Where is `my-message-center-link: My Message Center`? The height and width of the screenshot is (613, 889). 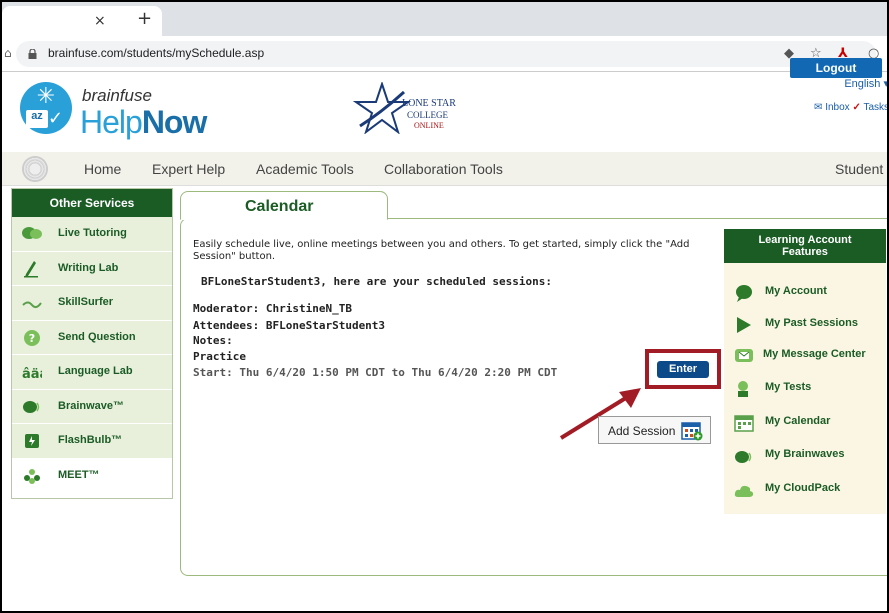
my-message-center-link: My Message Center is located at coordinates (814, 354).